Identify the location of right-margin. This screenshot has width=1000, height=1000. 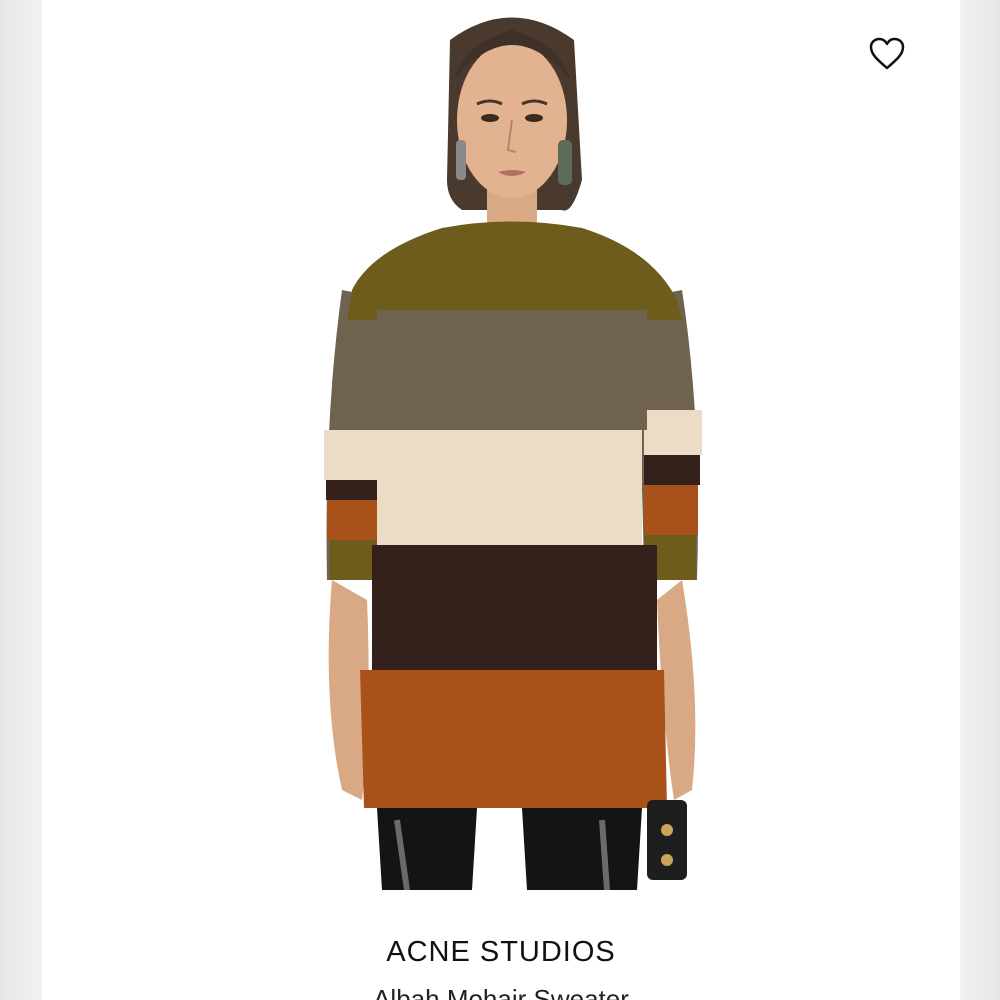
(980, 500).